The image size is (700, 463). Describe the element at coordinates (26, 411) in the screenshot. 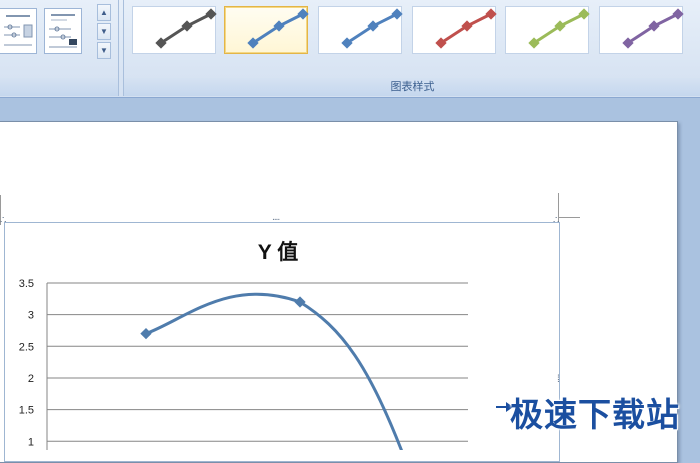

I see `y-tick-label: 1.5` at that location.